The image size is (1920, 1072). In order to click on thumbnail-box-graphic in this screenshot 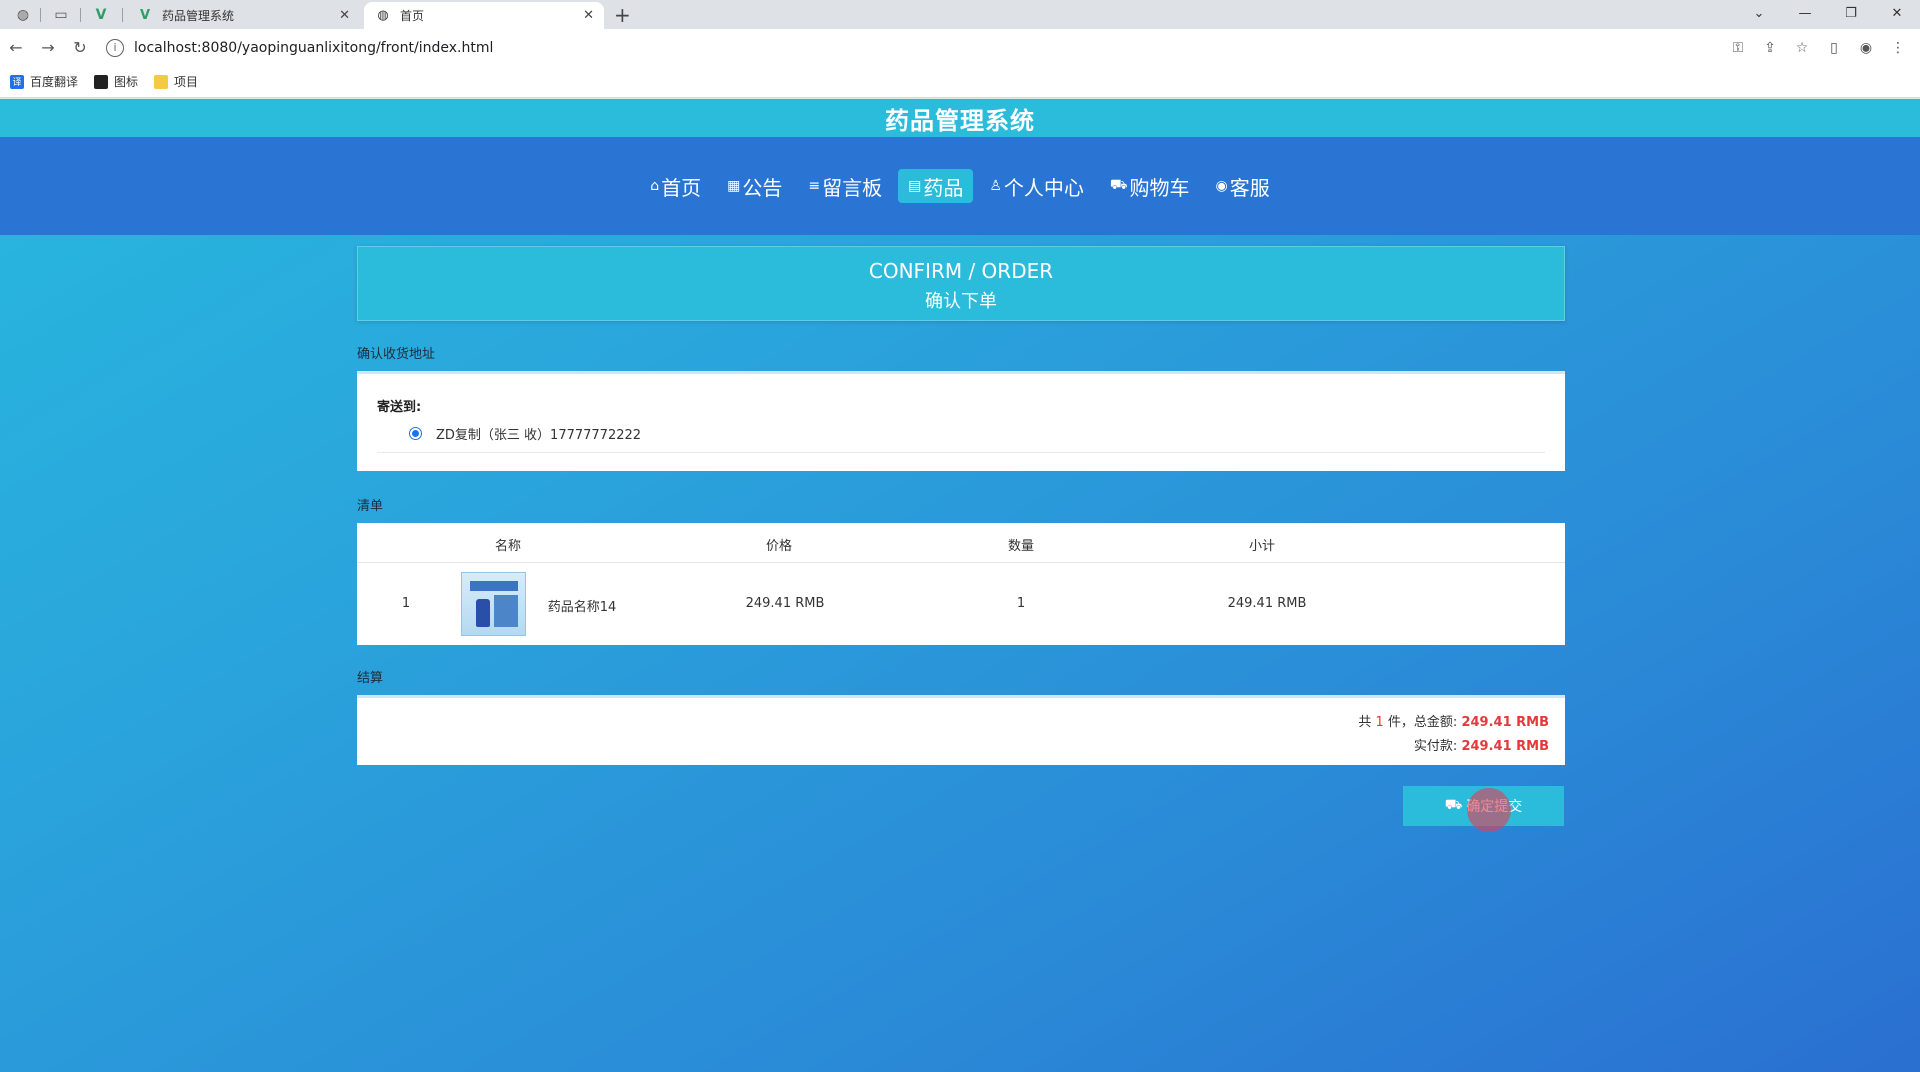, I will do `click(506, 611)`.